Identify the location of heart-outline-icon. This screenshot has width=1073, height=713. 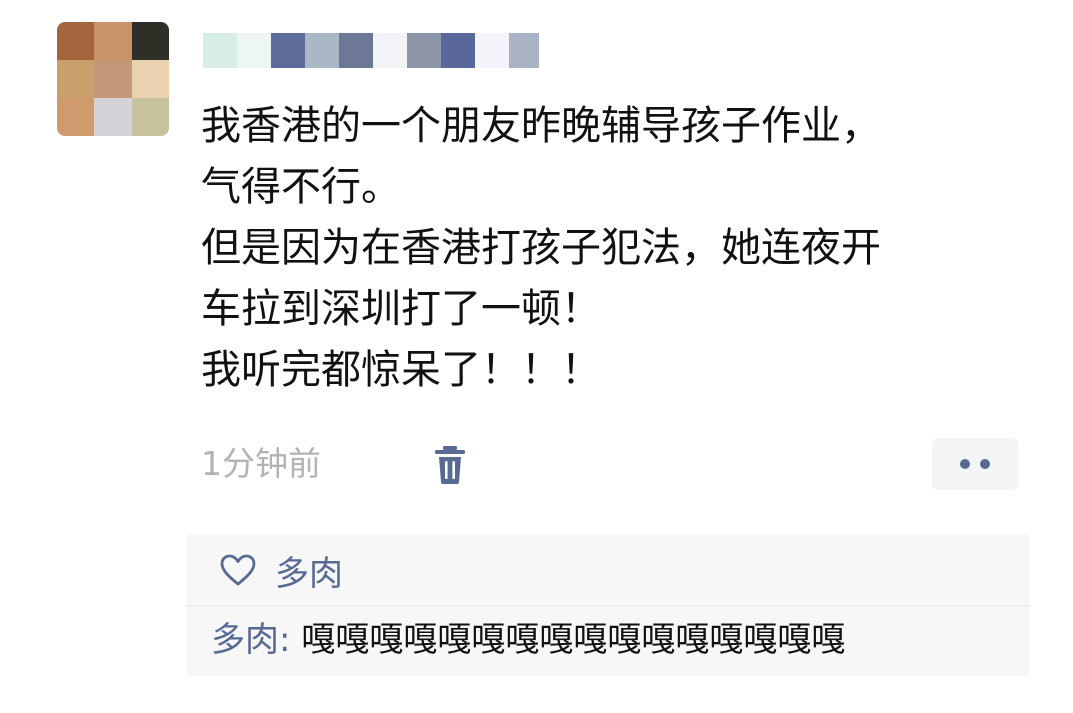
(238, 570).